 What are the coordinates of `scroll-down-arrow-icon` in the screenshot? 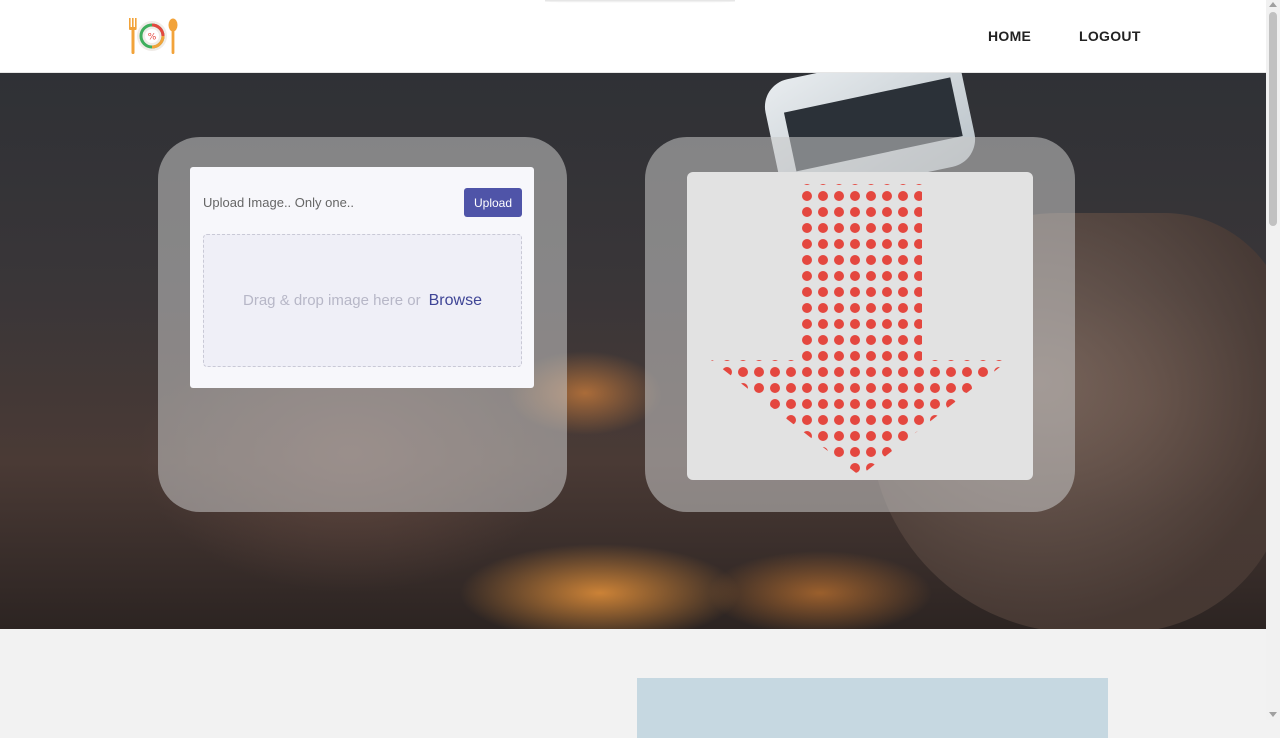 It's located at (1273, 714).